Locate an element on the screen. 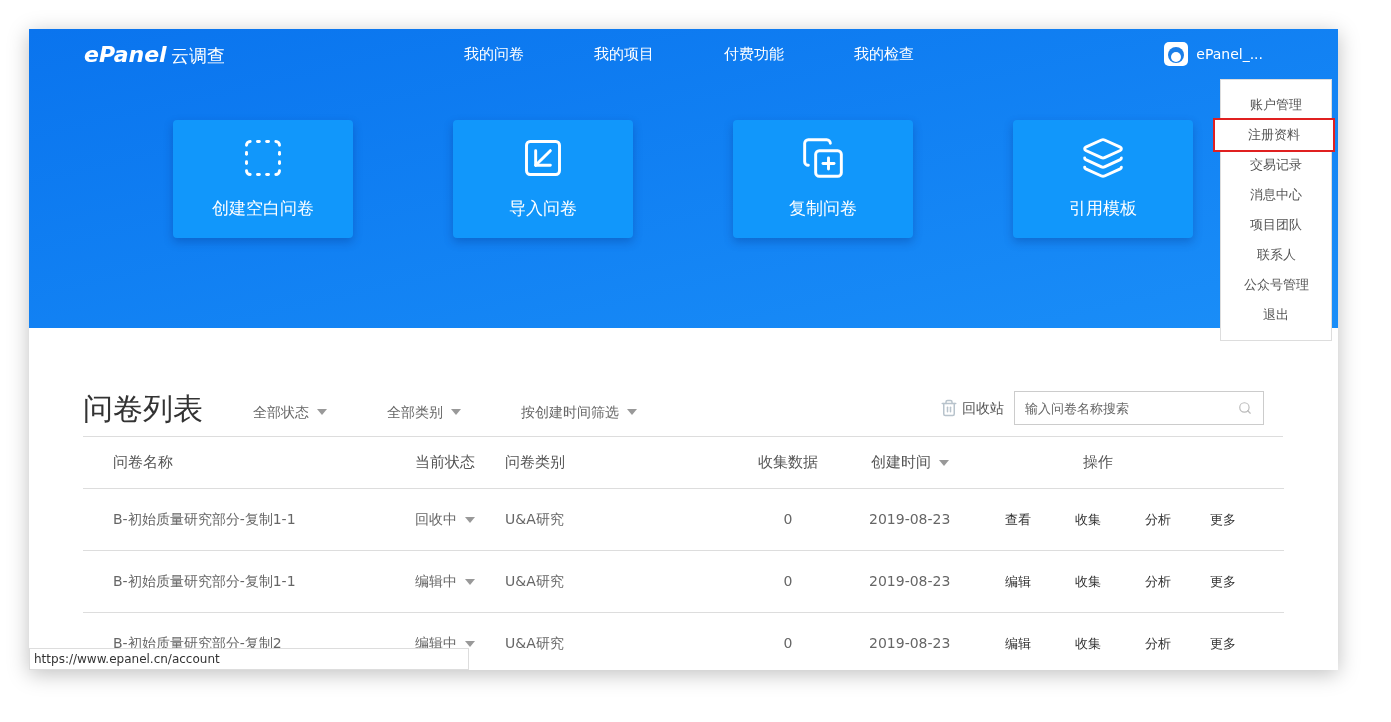 The image size is (1391, 722). nav-link: 付费功能 is located at coordinates (754, 54).